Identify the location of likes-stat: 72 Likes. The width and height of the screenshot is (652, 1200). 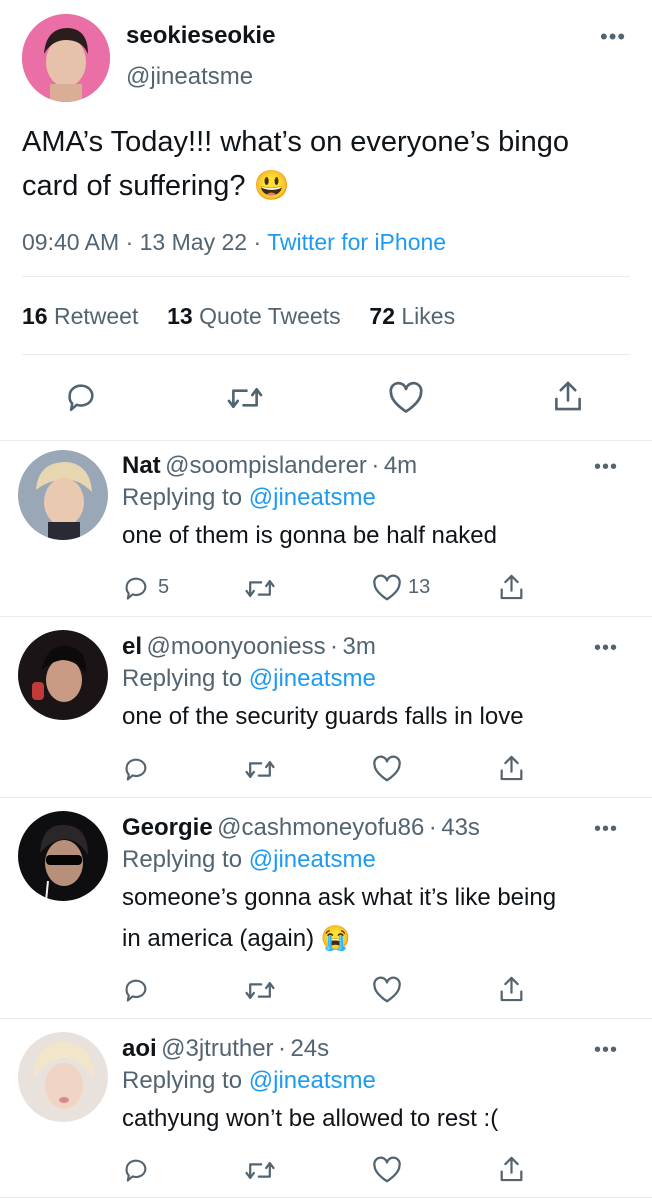
(412, 316).